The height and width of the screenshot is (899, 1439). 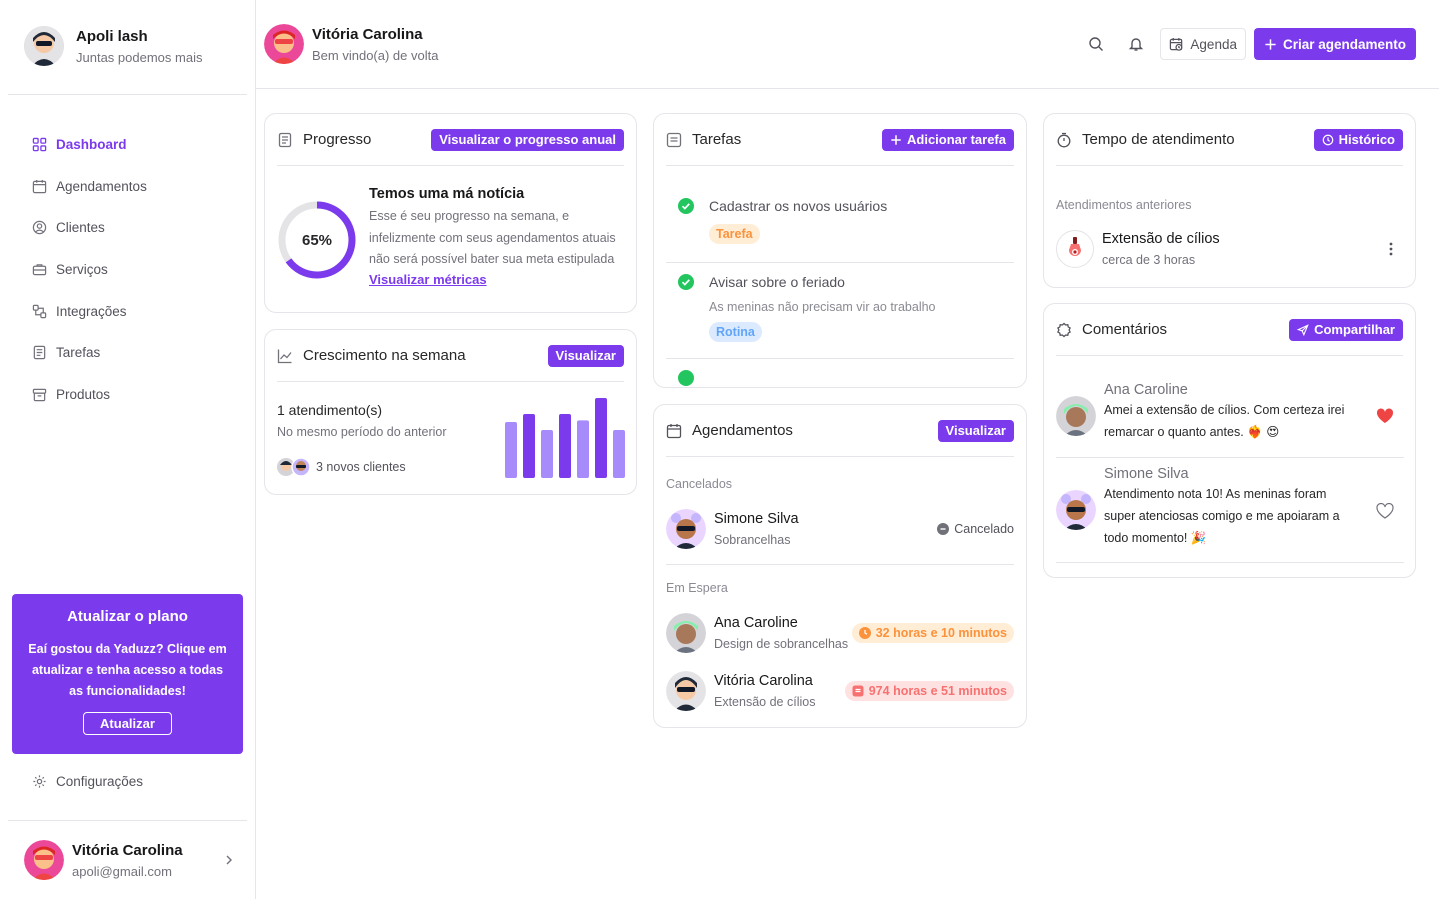 What do you see at coordinates (956, 139) in the screenshot?
I see `add-task-label: Adicionar tarefa` at bounding box center [956, 139].